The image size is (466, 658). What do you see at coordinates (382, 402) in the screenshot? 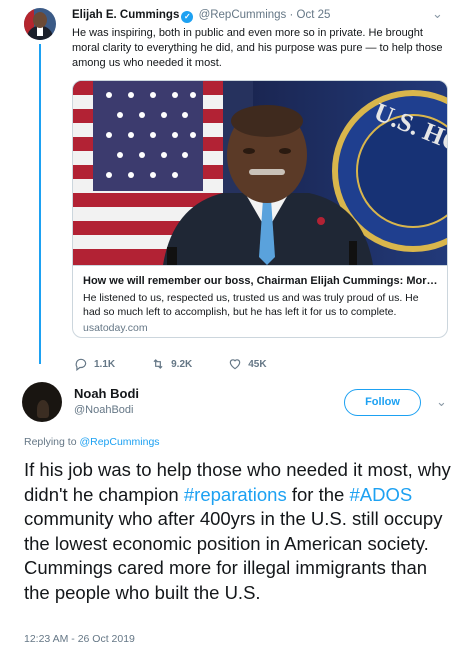
I see `follow-button: Follow` at bounding box center [382, 402].